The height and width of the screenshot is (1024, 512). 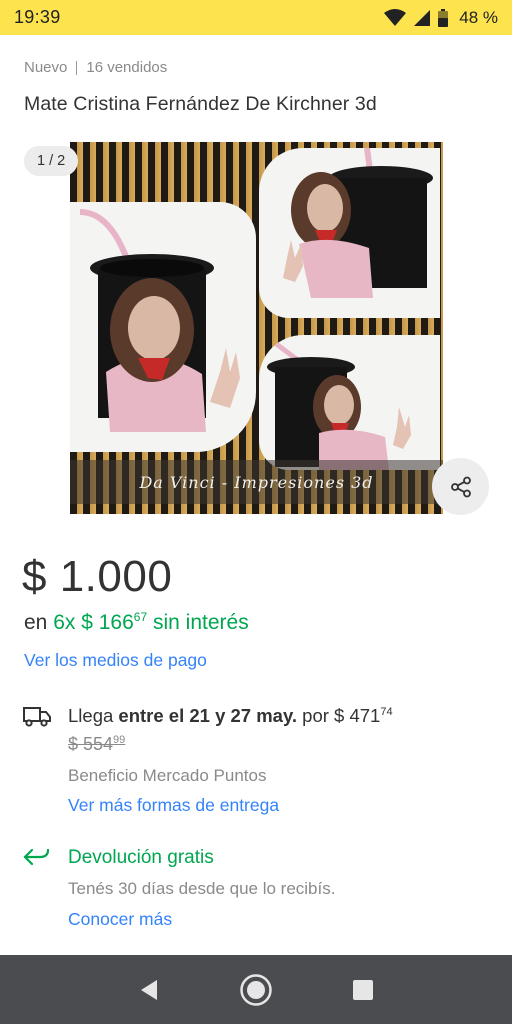 I want to click on shipping-price: por $ 471, so click(x=341, y=715).